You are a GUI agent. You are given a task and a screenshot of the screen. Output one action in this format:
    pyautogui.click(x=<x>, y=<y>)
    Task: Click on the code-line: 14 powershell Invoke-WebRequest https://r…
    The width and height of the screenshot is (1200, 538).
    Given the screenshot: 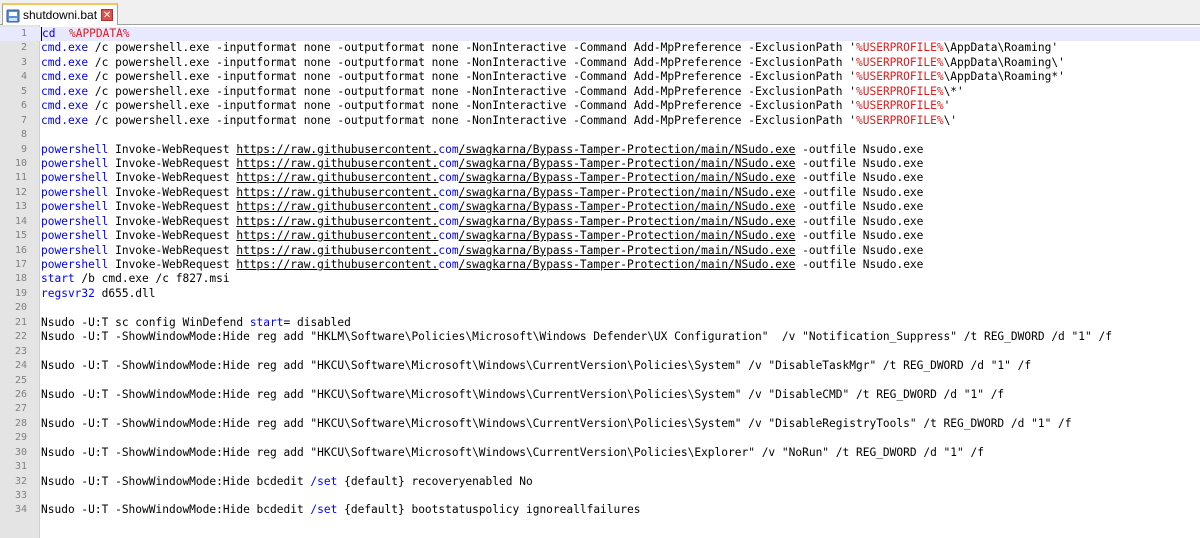 What is the action you would take?
    pyautogui.click(x=600, y=222)
    